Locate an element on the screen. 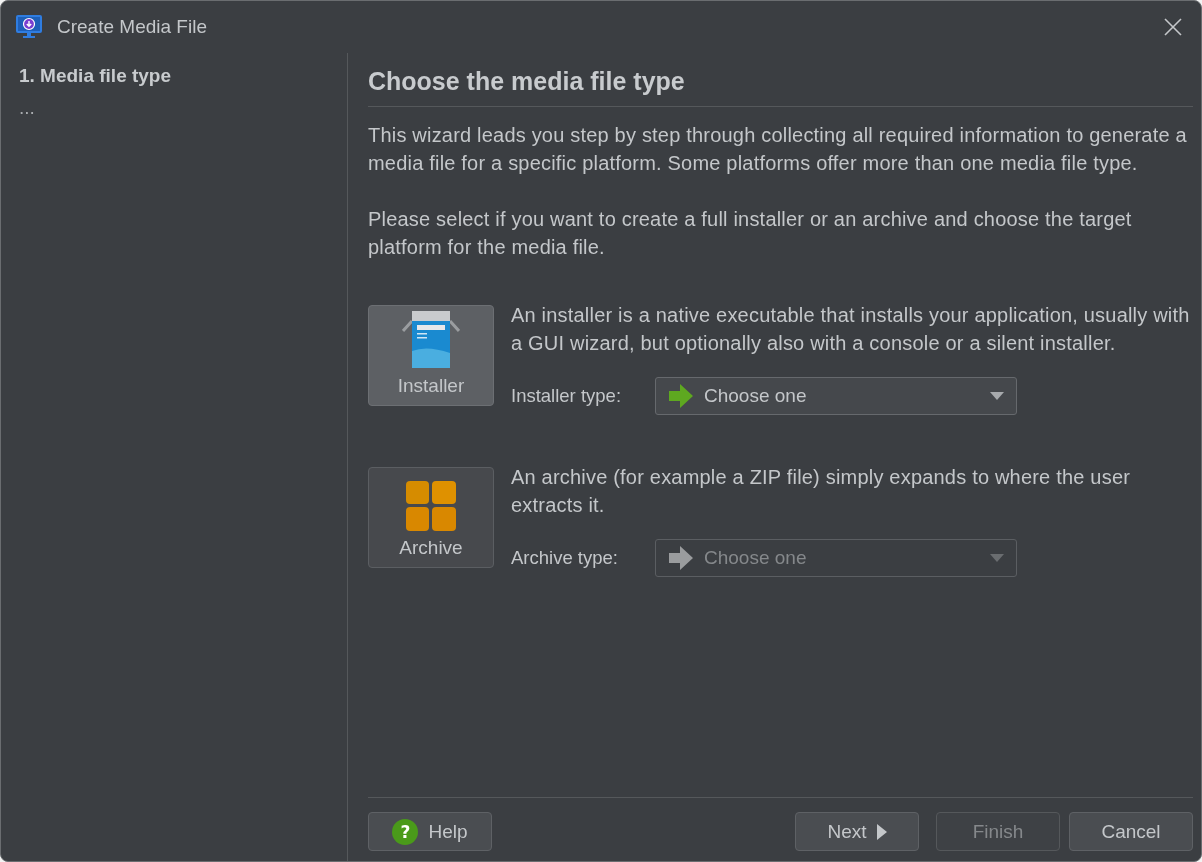 The image size is (1202, 862). type-dropdown: Choose one is located at coordinates (836, 396).